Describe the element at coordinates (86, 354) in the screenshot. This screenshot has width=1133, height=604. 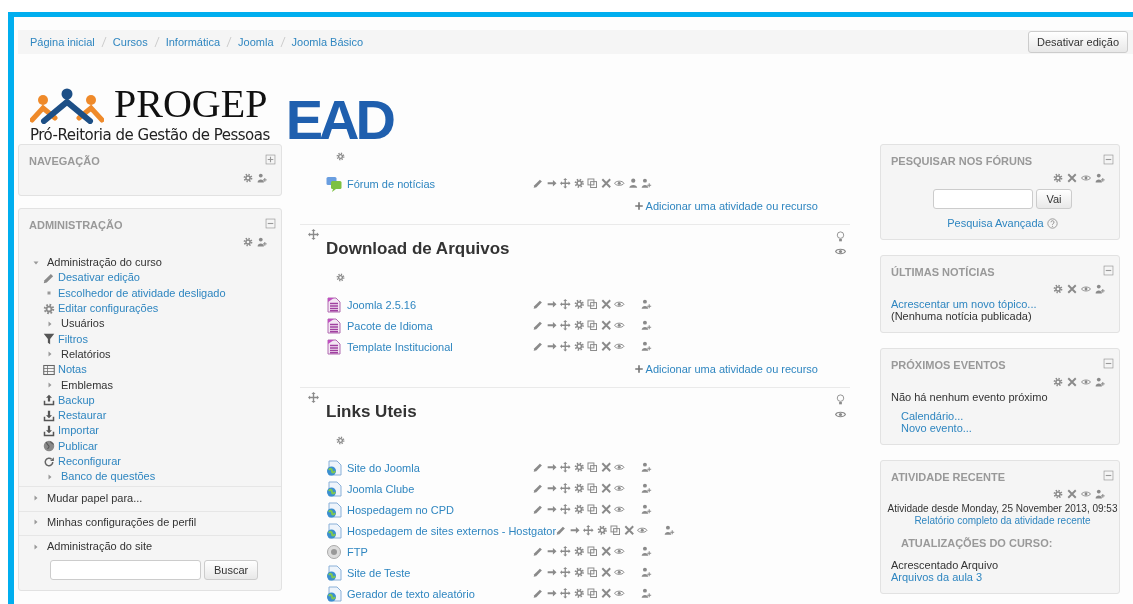
I see `tree-item: Relatórios` at that location.